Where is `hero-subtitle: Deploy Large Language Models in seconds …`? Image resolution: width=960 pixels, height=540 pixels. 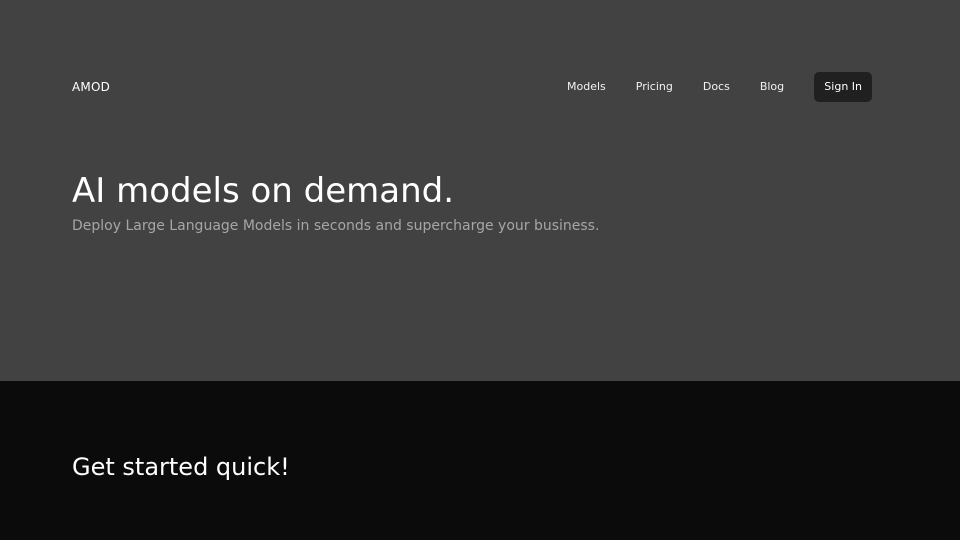 hero-subtitle: Deploy Large Language Models in seconds … is located at coordinates (336, 226).